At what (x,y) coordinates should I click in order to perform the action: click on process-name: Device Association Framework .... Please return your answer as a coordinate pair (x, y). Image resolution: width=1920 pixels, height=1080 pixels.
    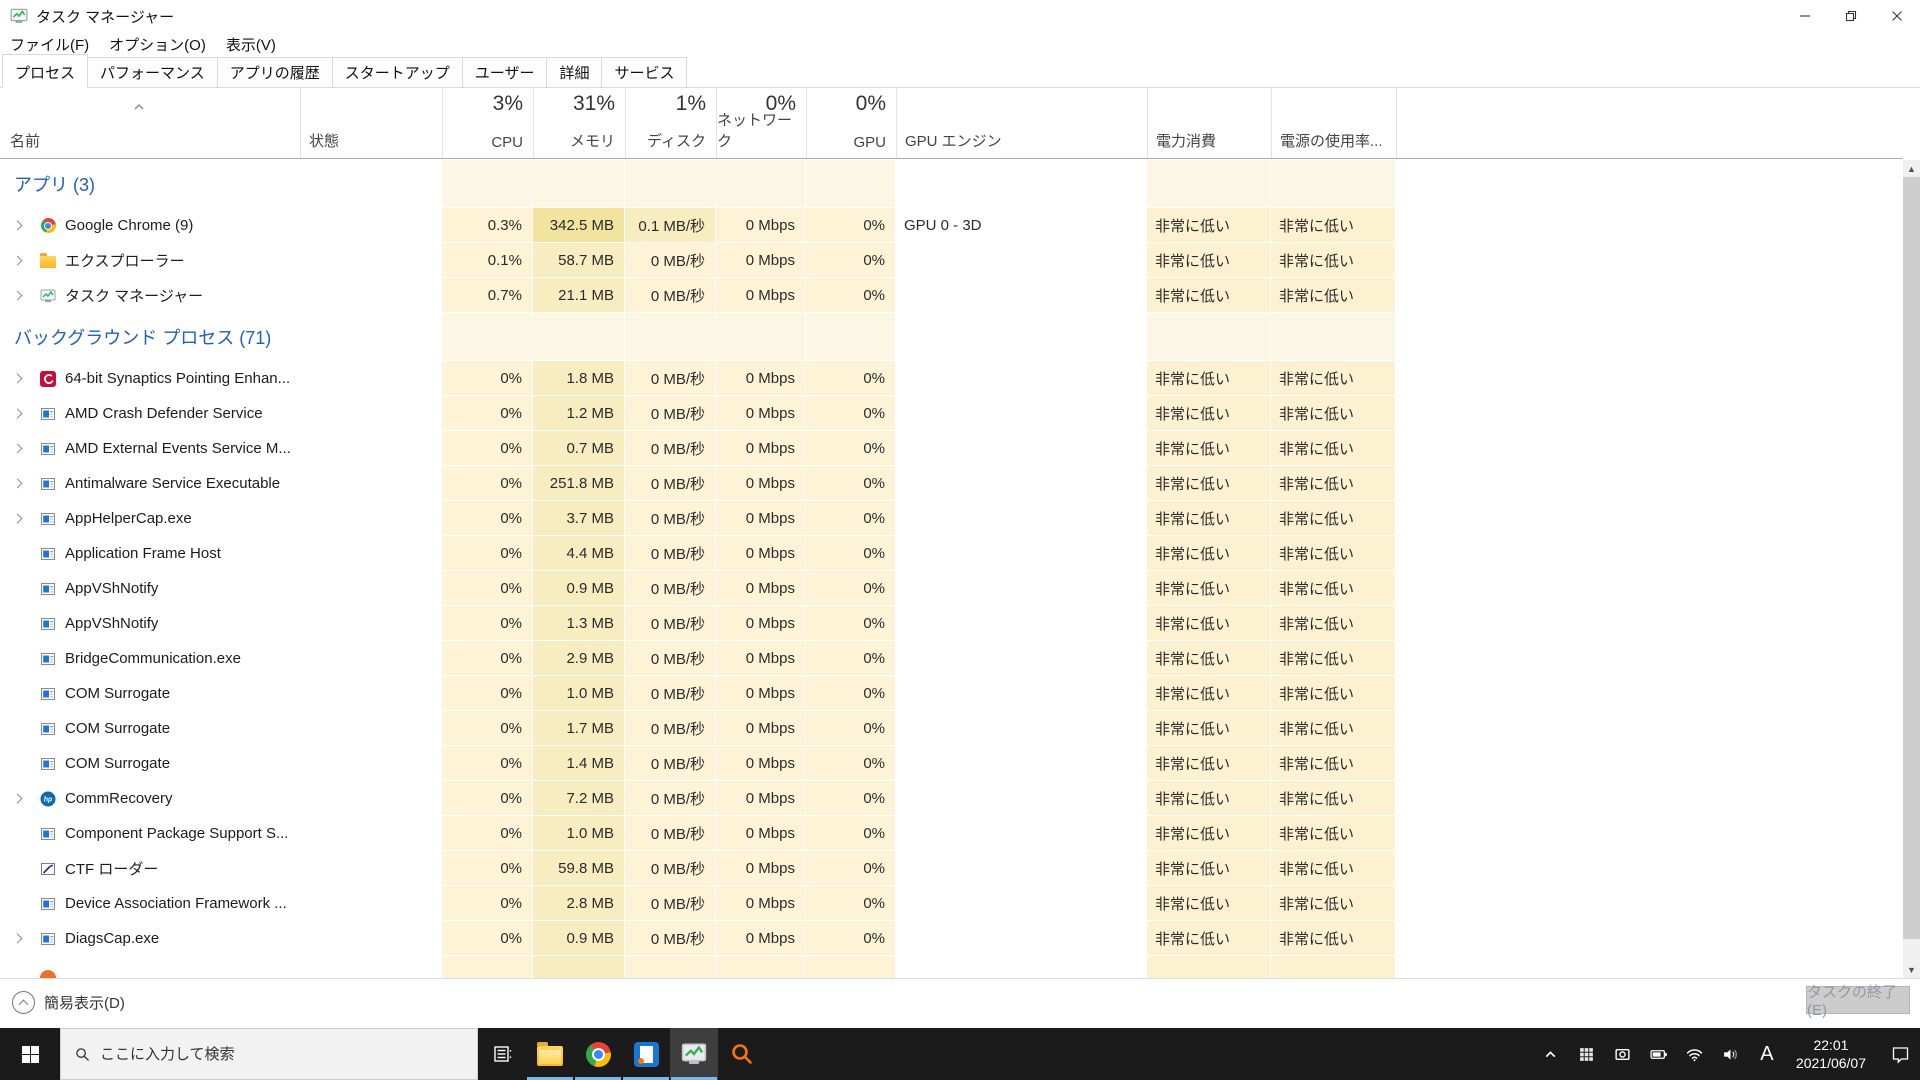
    Looking at the image, I should click on (176, 903).